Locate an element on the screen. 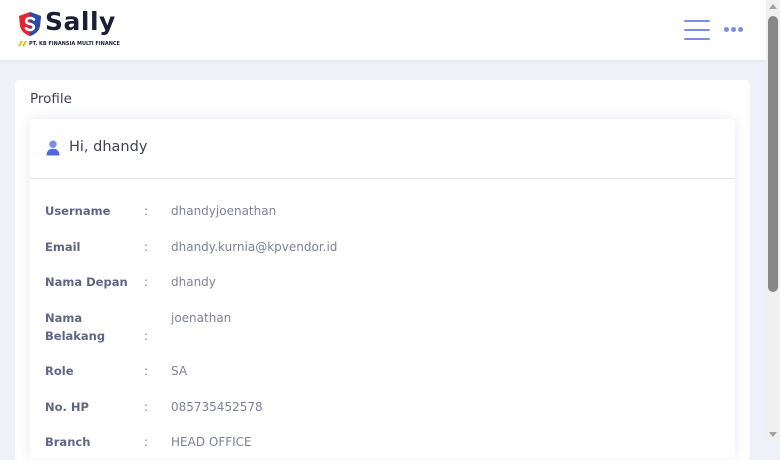 The image size is (780, 460). top-bar: Sally PT. KB FINANSIA MULTI FINANCE is located at coordinates (383, 30).